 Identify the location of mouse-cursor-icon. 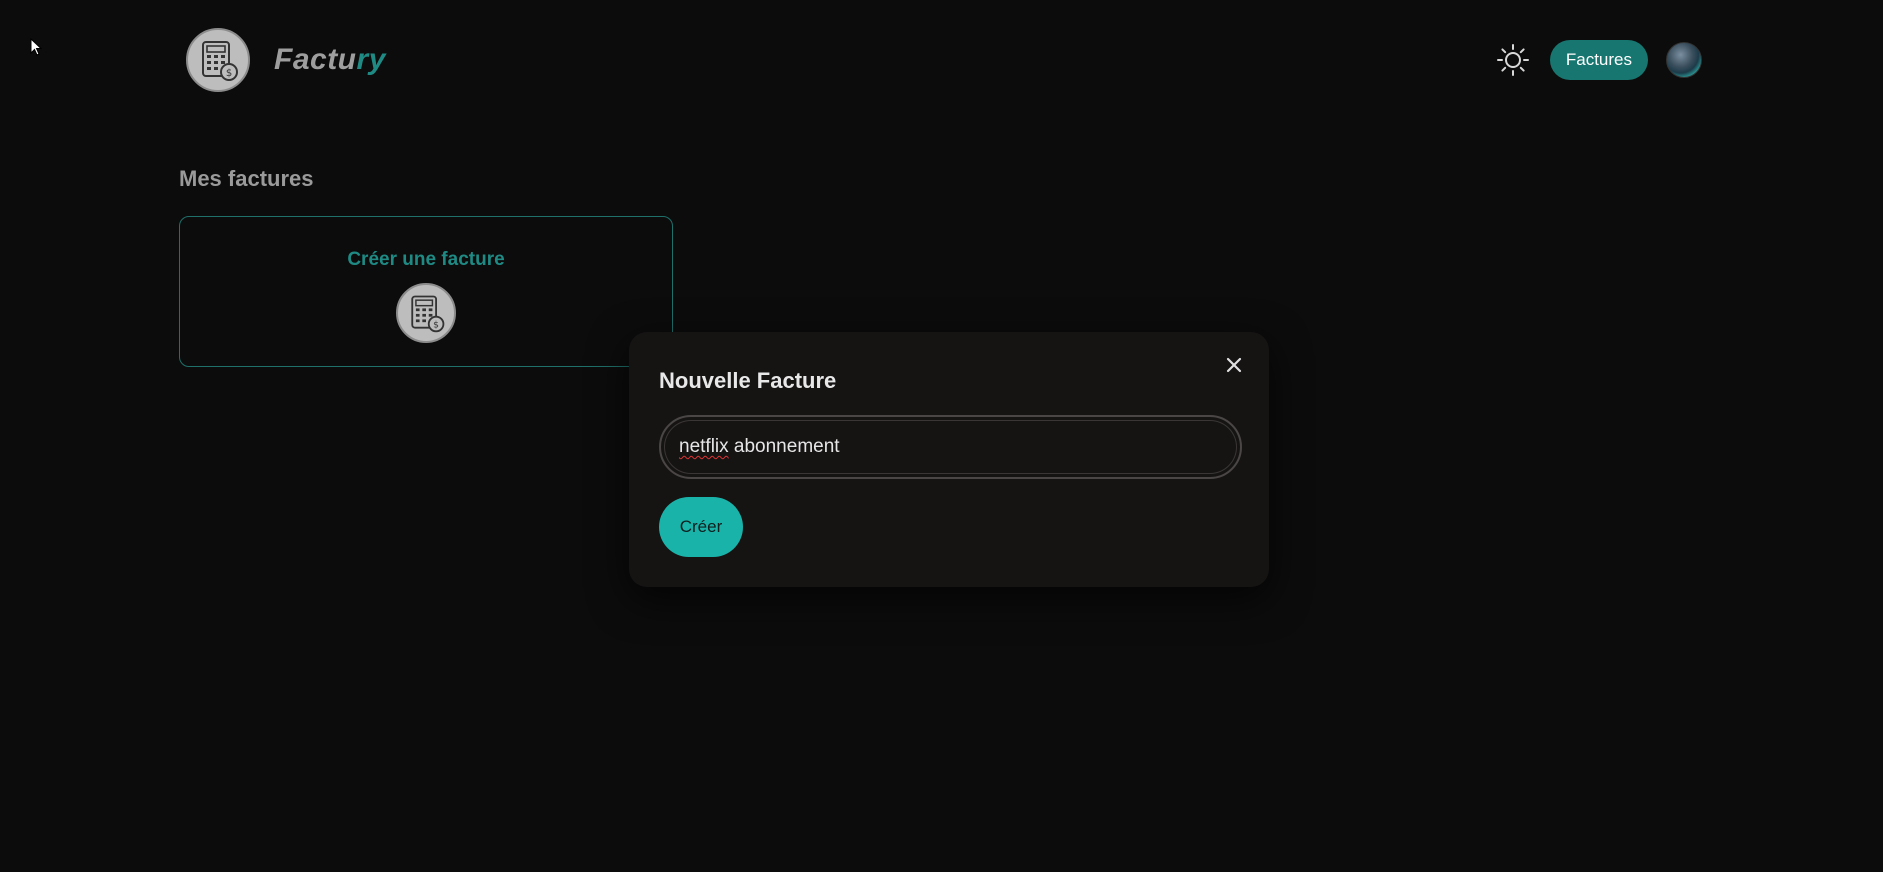
(36, 47).